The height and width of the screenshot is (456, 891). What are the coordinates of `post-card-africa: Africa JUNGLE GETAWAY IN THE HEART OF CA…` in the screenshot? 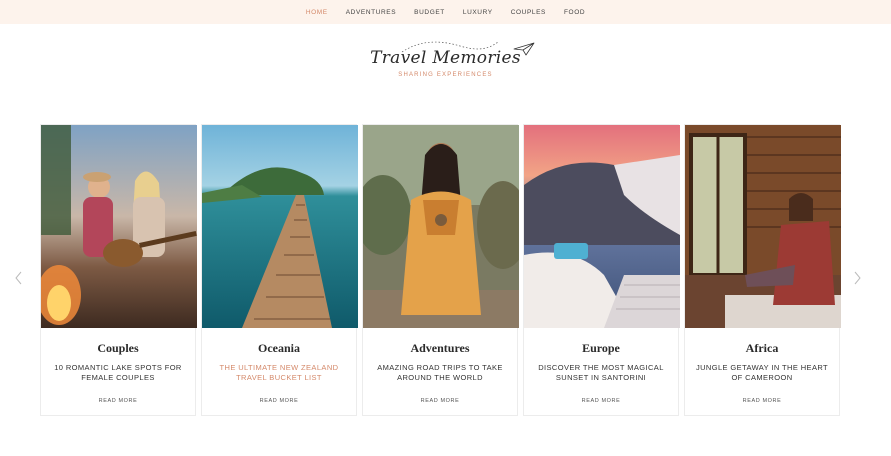 It's located at (762, 270).